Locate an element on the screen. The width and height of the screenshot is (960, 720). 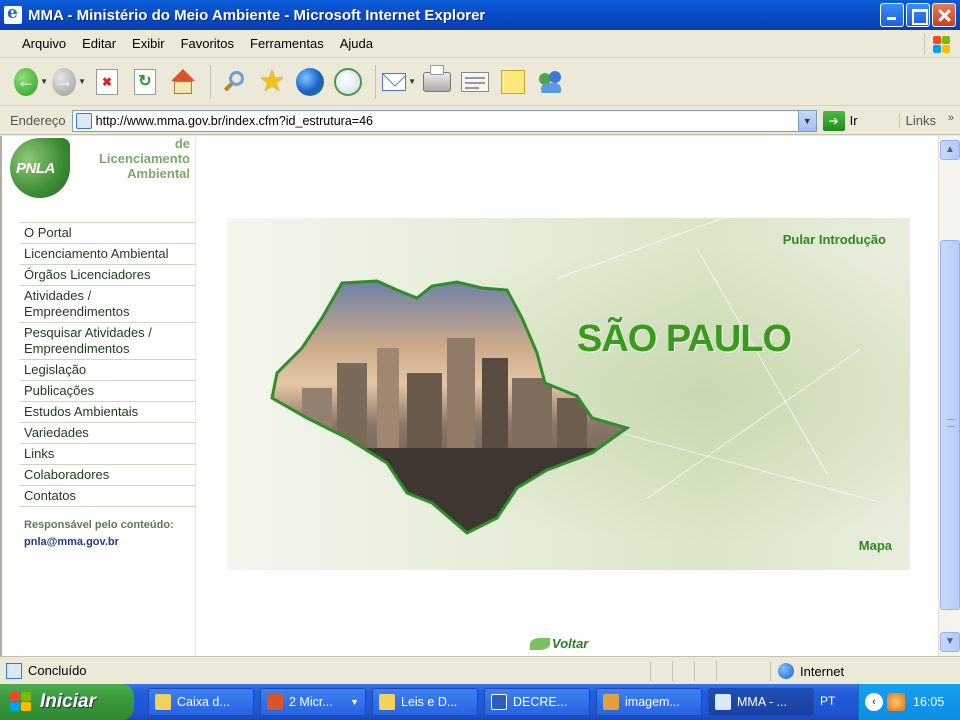
close-button is located at coordinates (944, 15).